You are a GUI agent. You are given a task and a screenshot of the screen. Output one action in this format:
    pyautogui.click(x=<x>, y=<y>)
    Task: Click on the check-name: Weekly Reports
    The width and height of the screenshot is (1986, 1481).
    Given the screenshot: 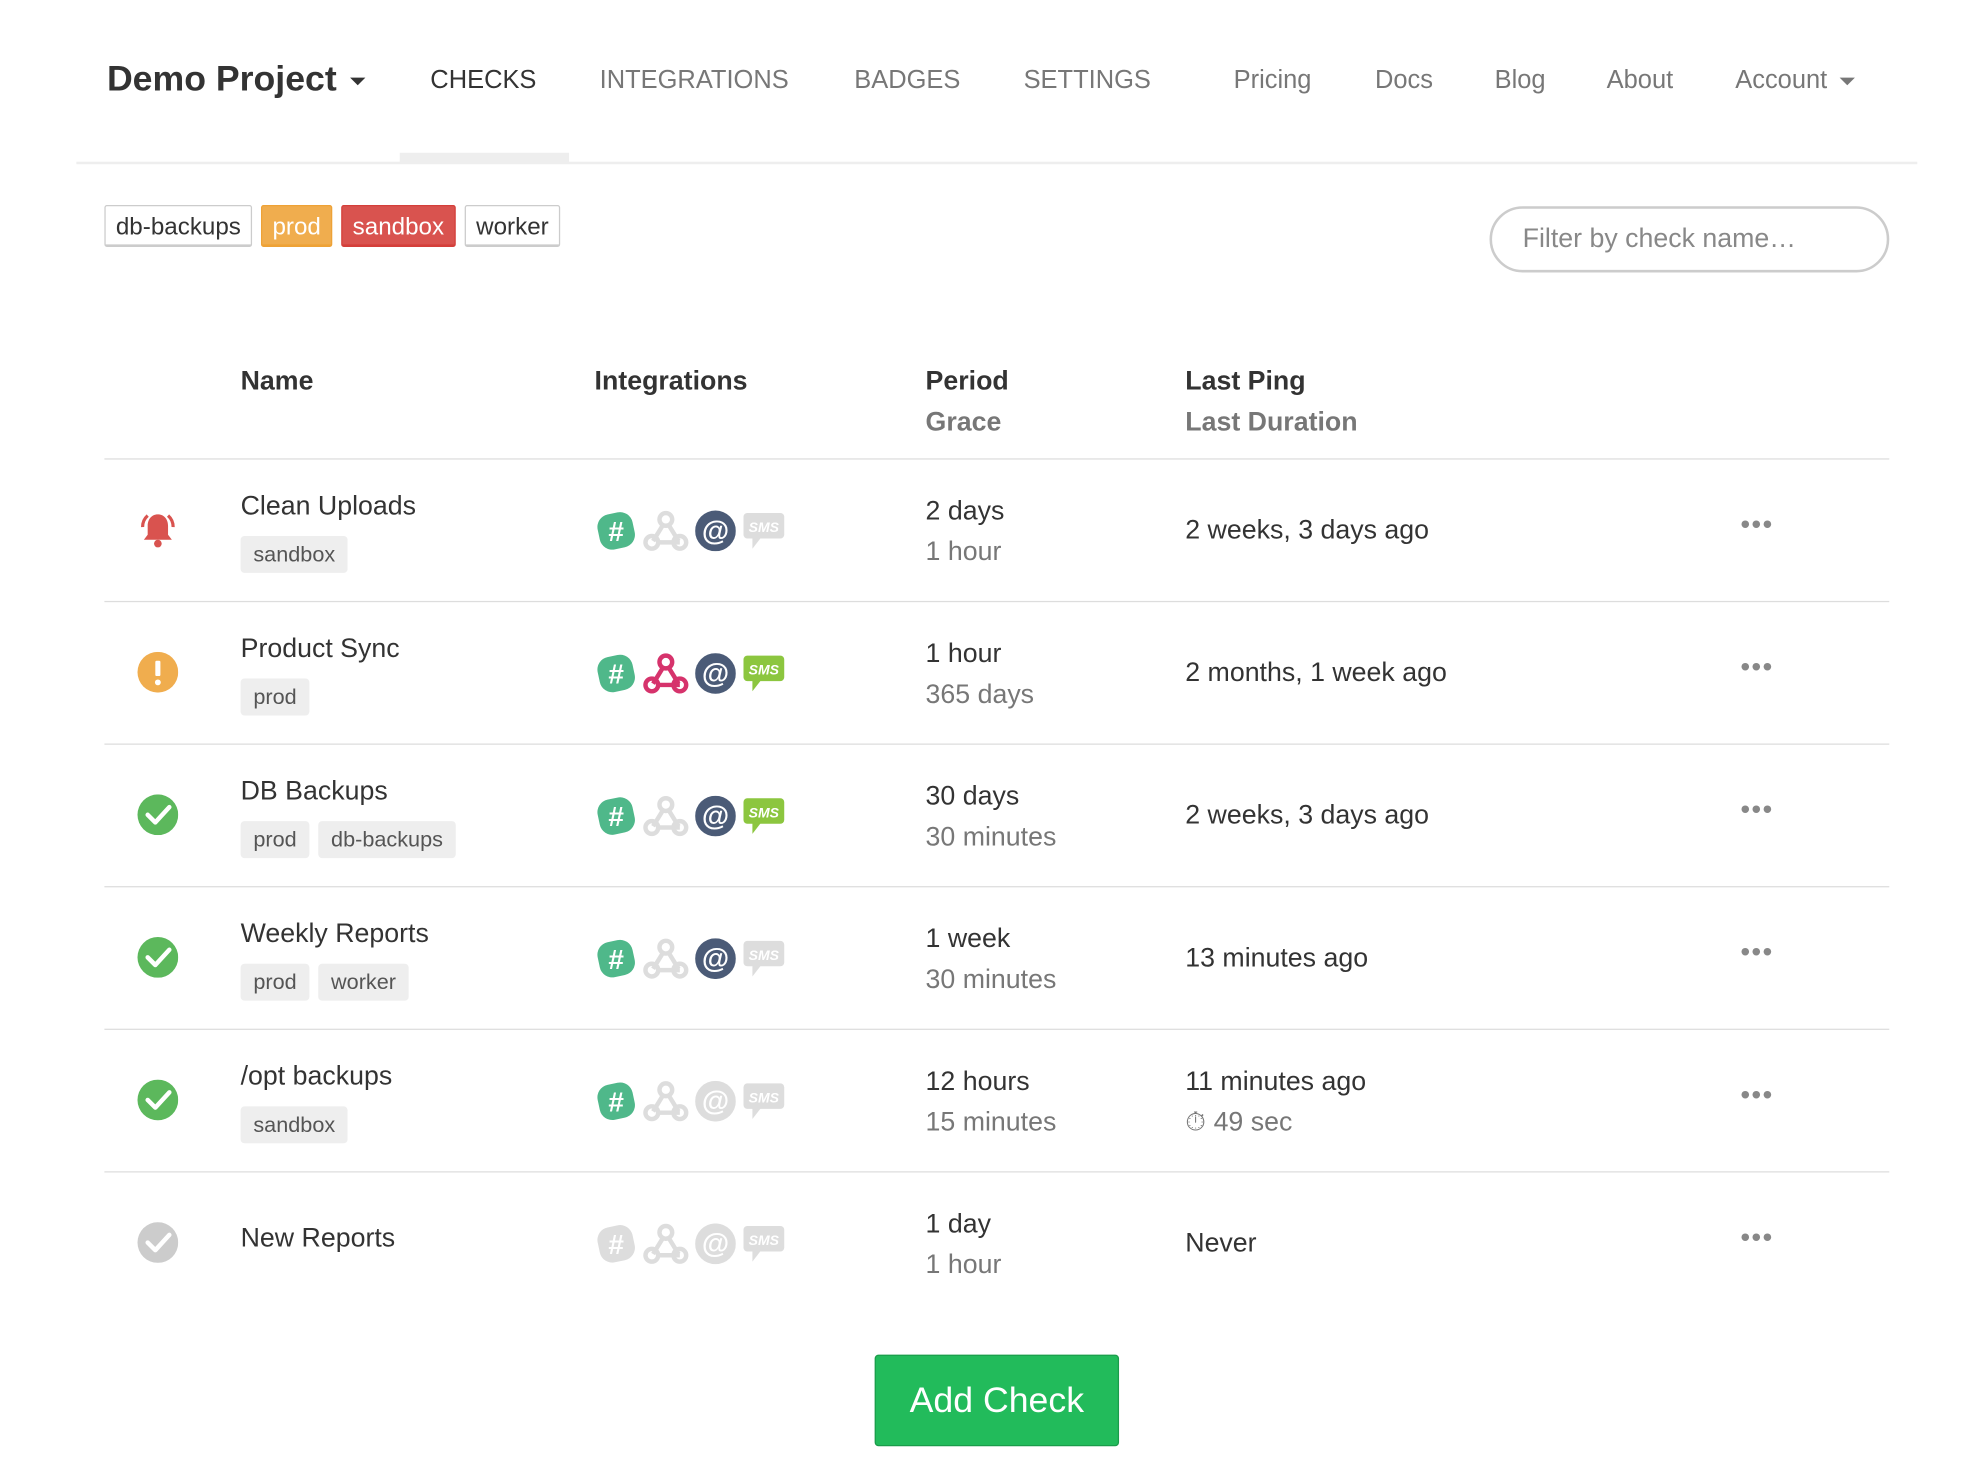 What is the action you would take?
    pyautogui.click(x=335, y=934)
    